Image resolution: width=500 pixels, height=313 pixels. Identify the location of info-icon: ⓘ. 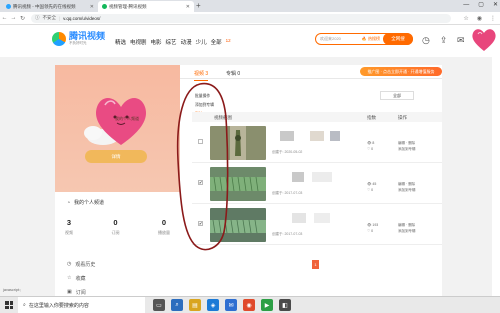
(37, 18).